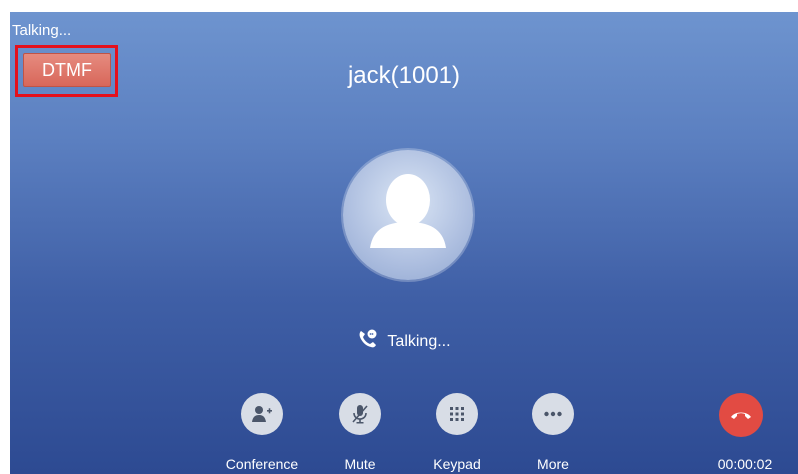 This screenshot has height=474, width=798. I want to click on conference-button, so click(262, 414).